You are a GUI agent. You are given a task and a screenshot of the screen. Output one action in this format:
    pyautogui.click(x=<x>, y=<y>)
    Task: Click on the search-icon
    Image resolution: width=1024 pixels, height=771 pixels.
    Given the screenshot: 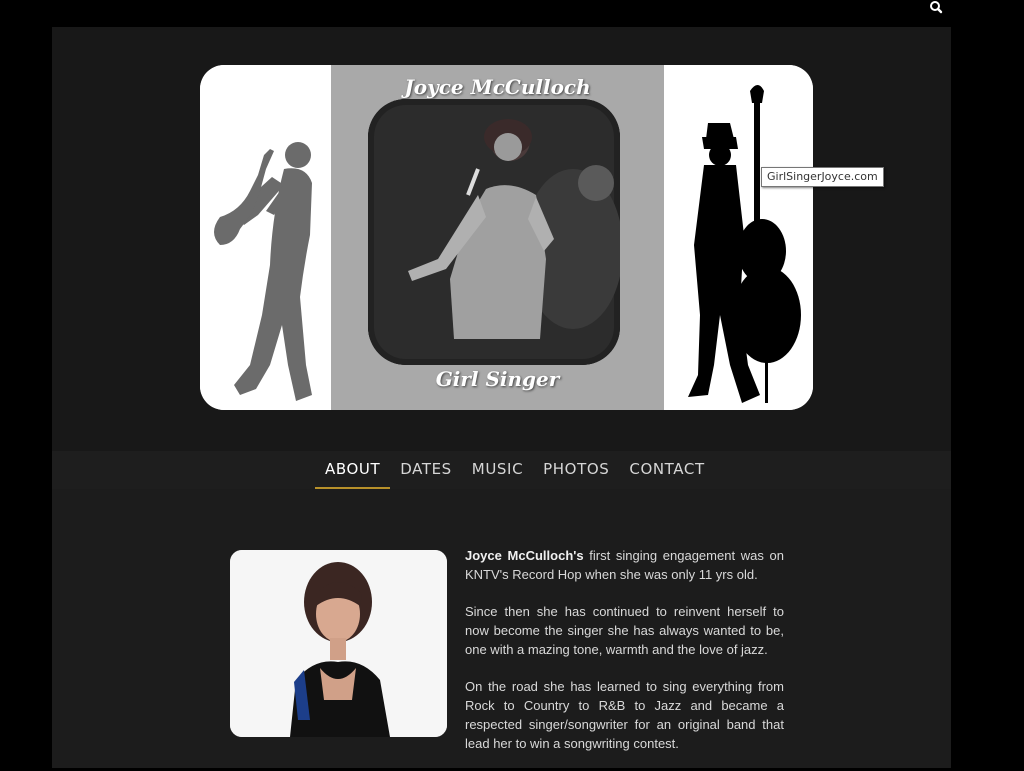 What is the action you would take?
    pyautogui.click(x=936, y=7)
    